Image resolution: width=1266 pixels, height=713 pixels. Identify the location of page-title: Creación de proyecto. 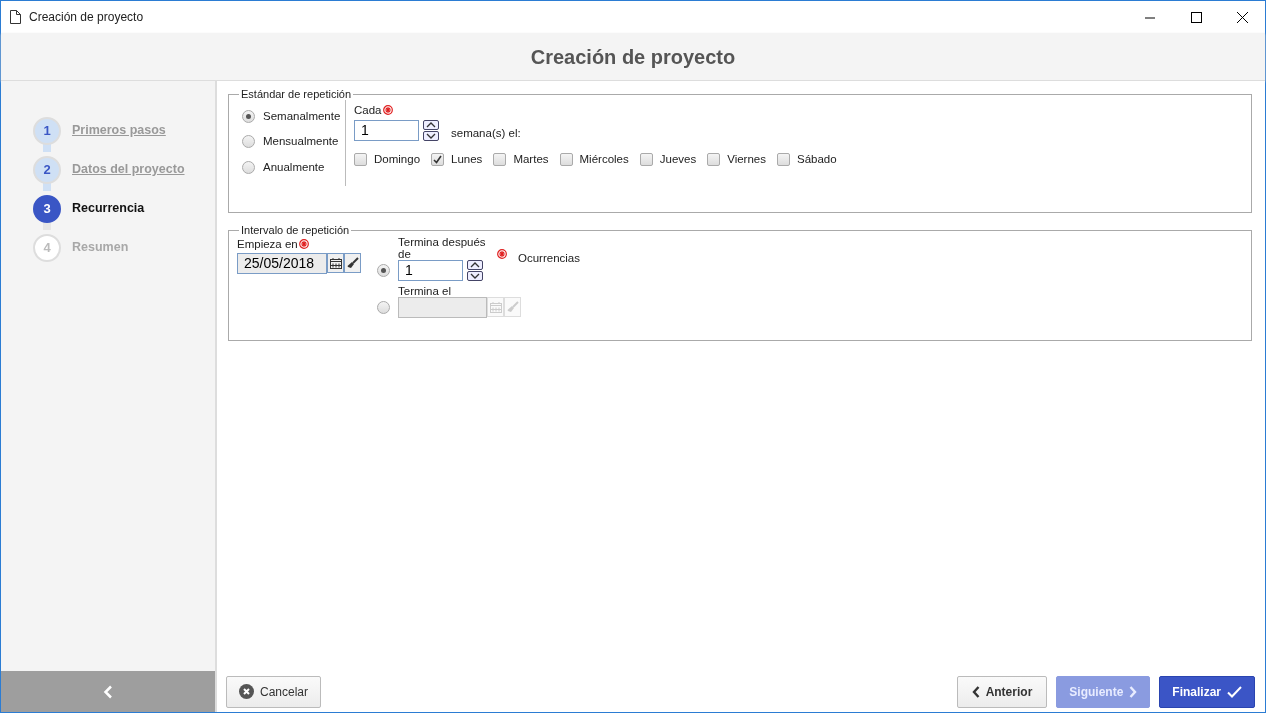
(633, 56).